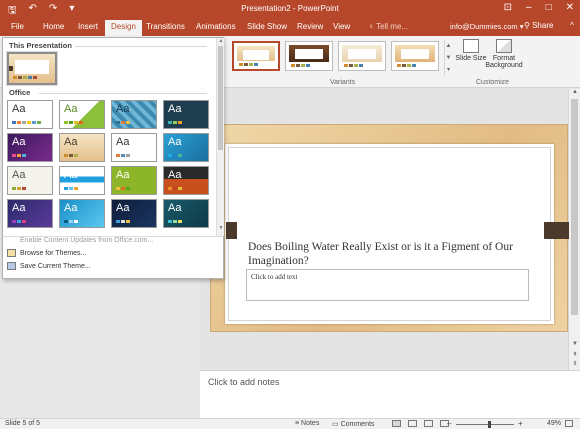 Image resolution: width=580 pixels, height=429 pixels. What do you see at coordinates (53, 26) in the screenshot?
I see `tab-home: Home` at bounding box center [53, 26].